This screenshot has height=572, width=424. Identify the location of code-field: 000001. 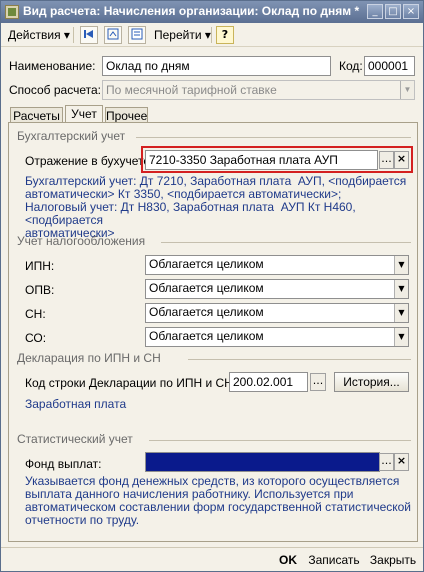
(389, 66).